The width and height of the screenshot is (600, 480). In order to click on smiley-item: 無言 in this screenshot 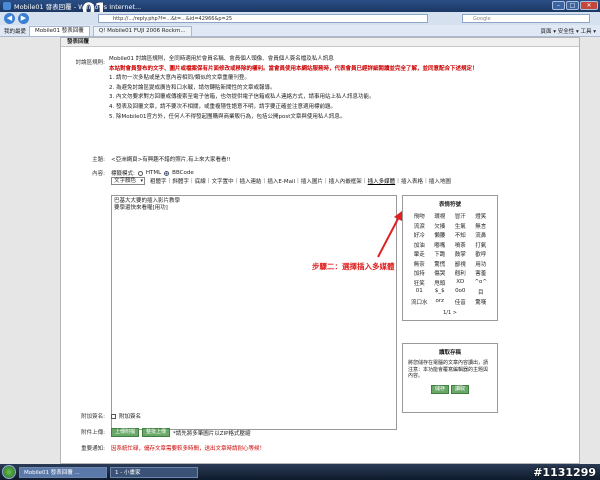, I will do `click(481, 226)`.